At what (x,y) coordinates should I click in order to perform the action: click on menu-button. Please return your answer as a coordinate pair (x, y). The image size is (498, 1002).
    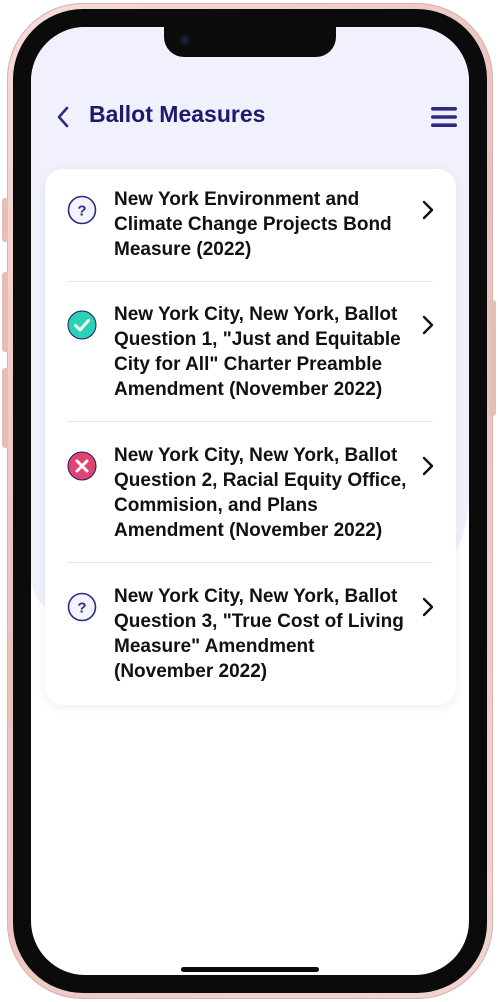
    Looking at the image, I should click on (444, 117).